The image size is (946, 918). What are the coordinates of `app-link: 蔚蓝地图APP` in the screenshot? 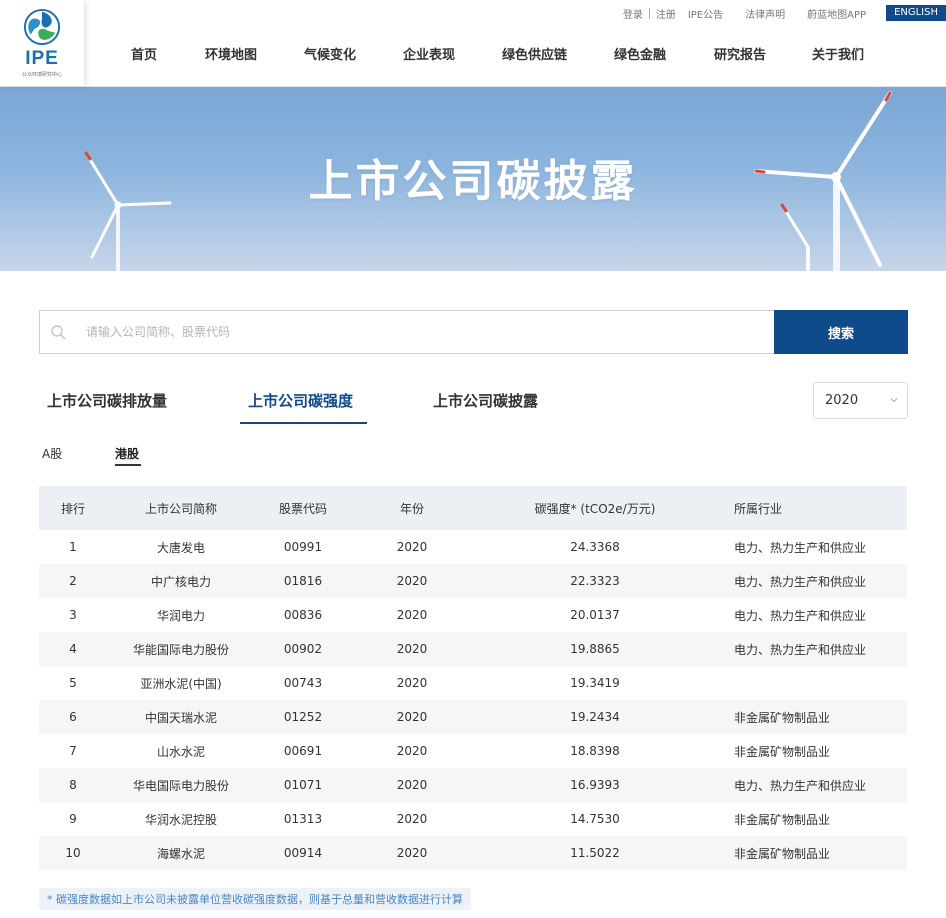 It's located at (836, 13).